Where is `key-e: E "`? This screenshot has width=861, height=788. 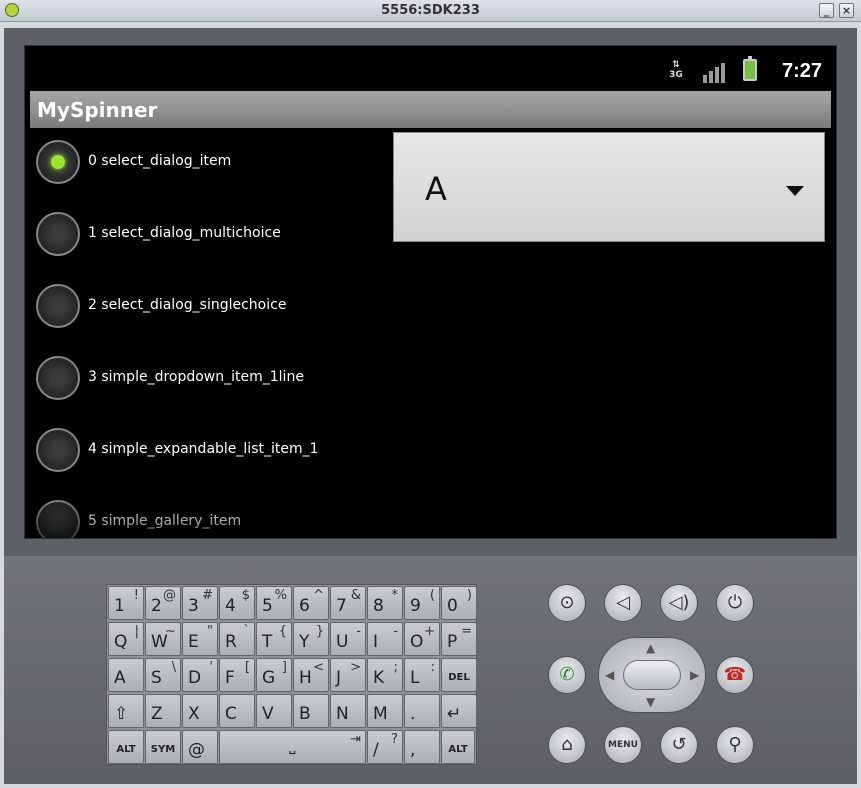
key-e: E " is located at coordinates (200, 639).